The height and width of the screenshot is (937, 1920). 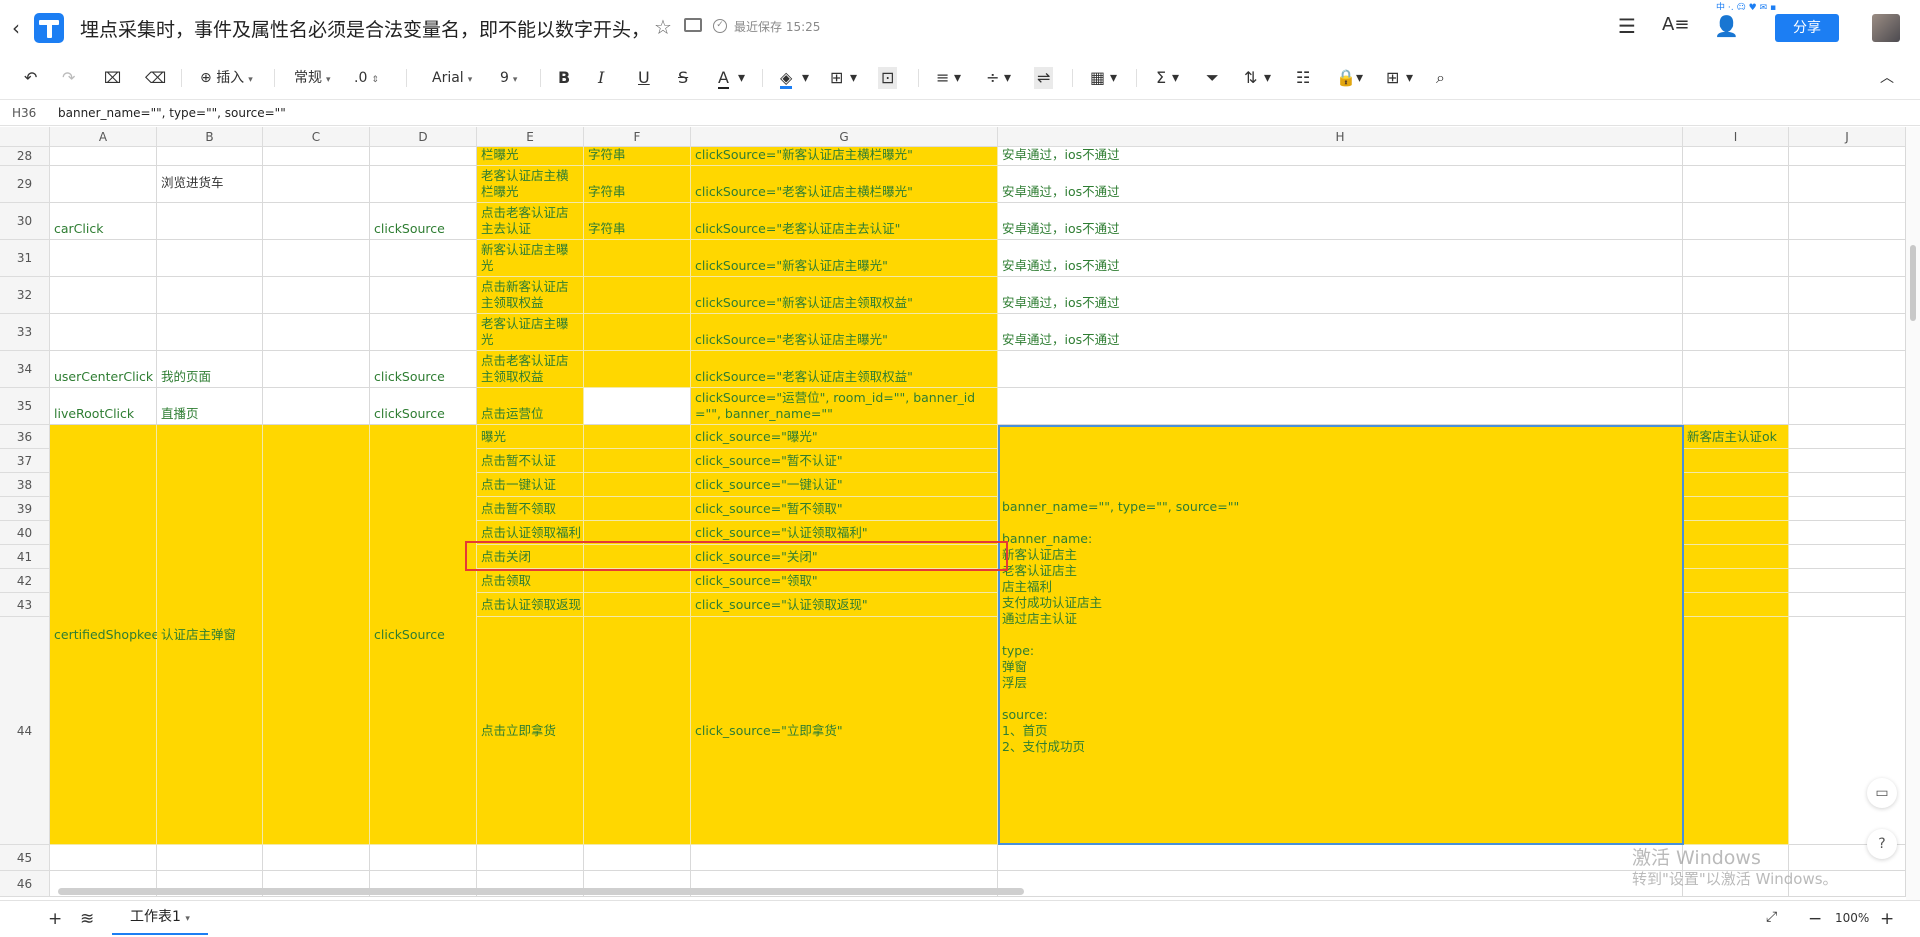 What do you see at coordinates (844, 581) in the screenshot?
I see `cell-G42: click_source="领取"` at bounding box center [844, 581].